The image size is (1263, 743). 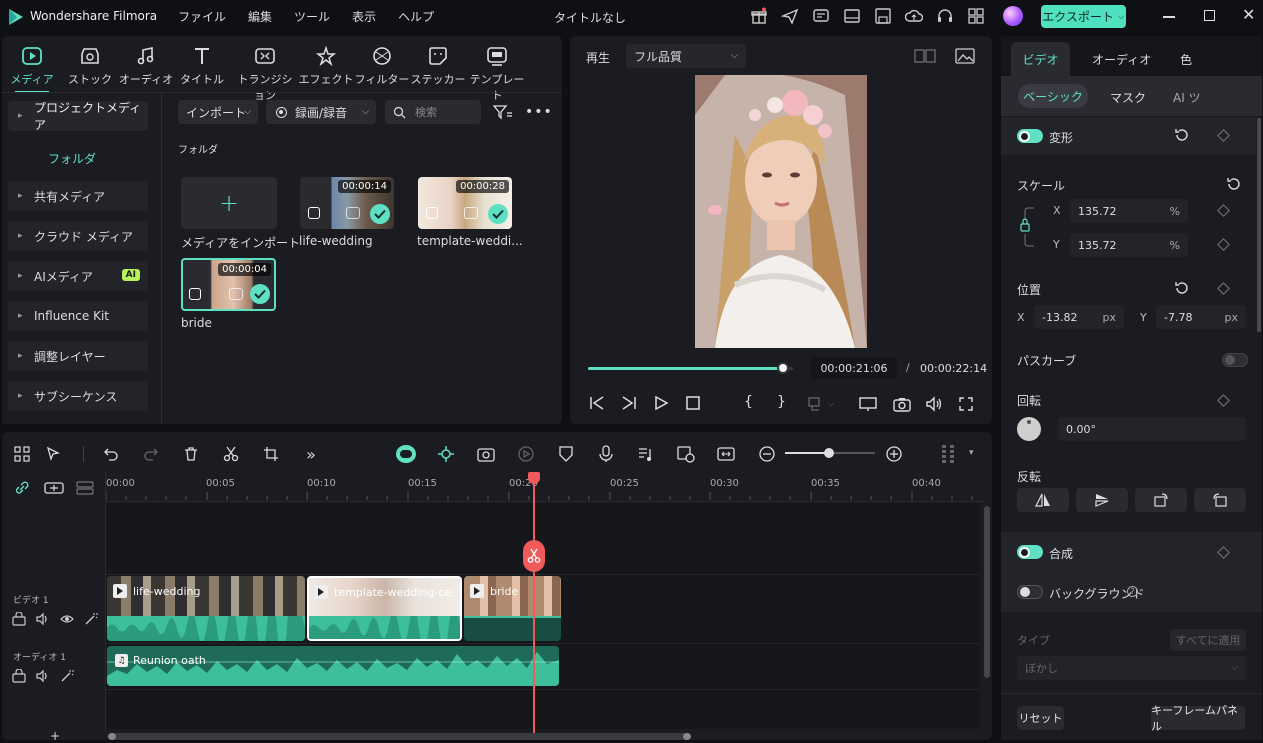 I want to click on media-thumb-life-wedding: 00:00:14, so click(x=347, y=203).